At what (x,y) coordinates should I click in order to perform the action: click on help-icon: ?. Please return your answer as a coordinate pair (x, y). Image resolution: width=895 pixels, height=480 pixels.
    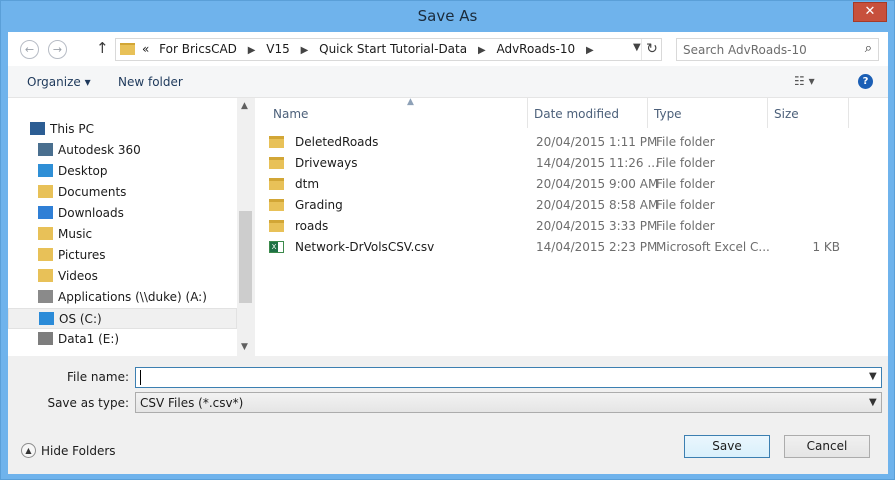
    Looking at the image, I should click on (865, 81).